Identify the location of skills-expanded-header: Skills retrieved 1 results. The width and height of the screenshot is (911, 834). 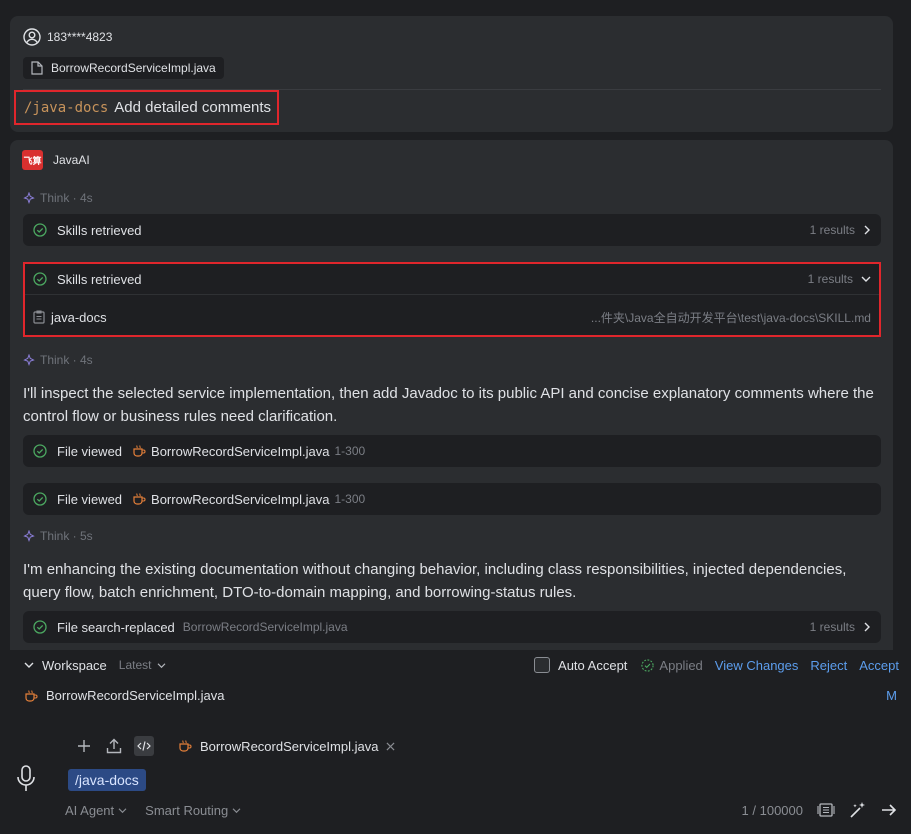
(452, 279).